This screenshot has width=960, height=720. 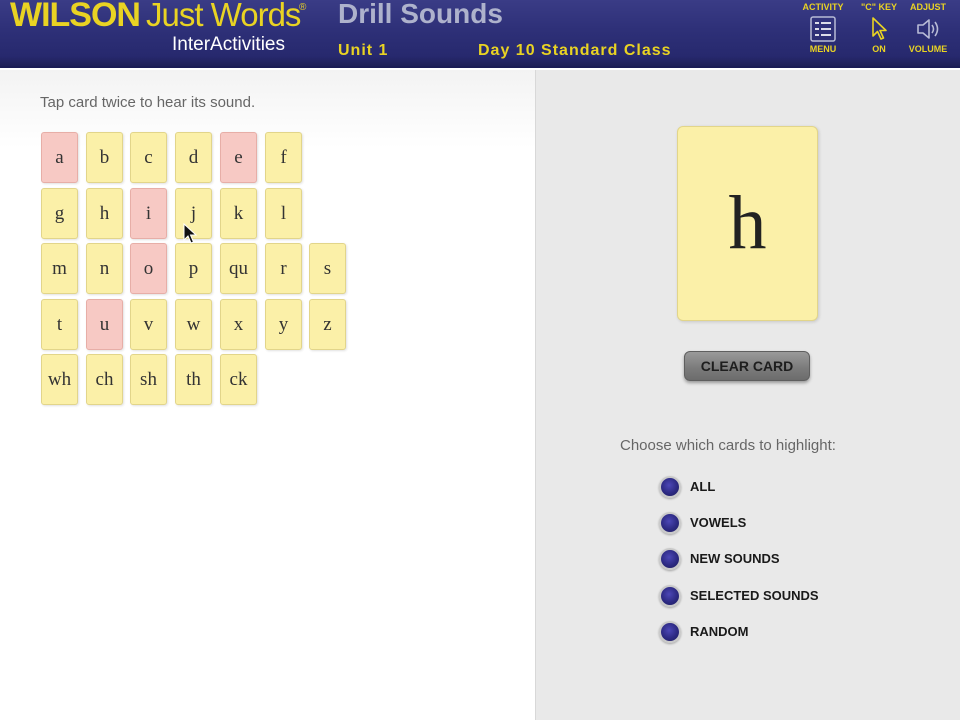 I want to click on session-label: Day 10 Standard Class, so click(x=575, y=50).